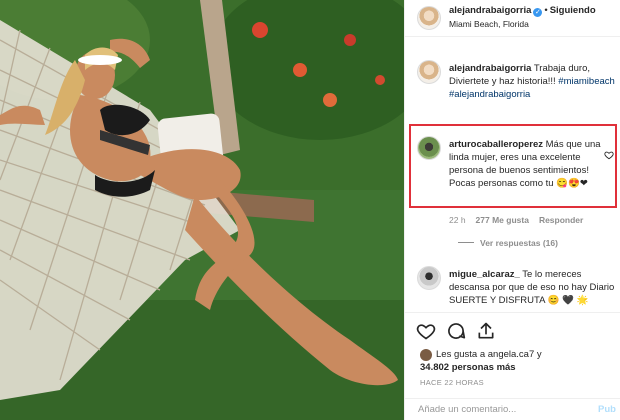 Image resolution: width=620 pixels, height=420 pixels. Describe the element at coordinates (607, 409) in the screenshot. I see `publish-button: Pub` at that location.